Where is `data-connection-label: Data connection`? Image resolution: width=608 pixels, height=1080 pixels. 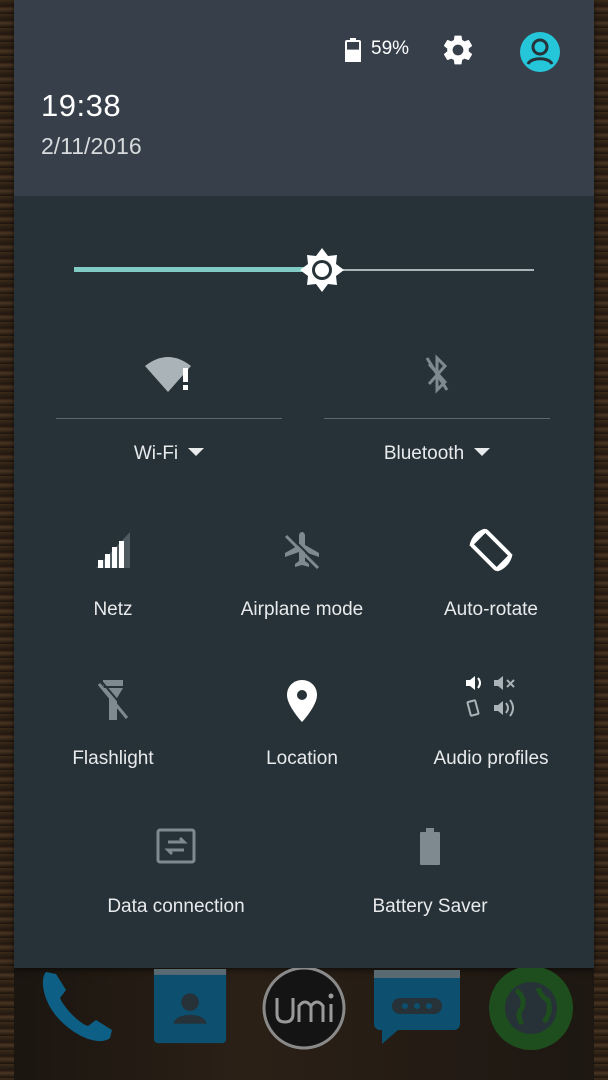 data-connection-label: Data connection is located at coordinates (176, 907).